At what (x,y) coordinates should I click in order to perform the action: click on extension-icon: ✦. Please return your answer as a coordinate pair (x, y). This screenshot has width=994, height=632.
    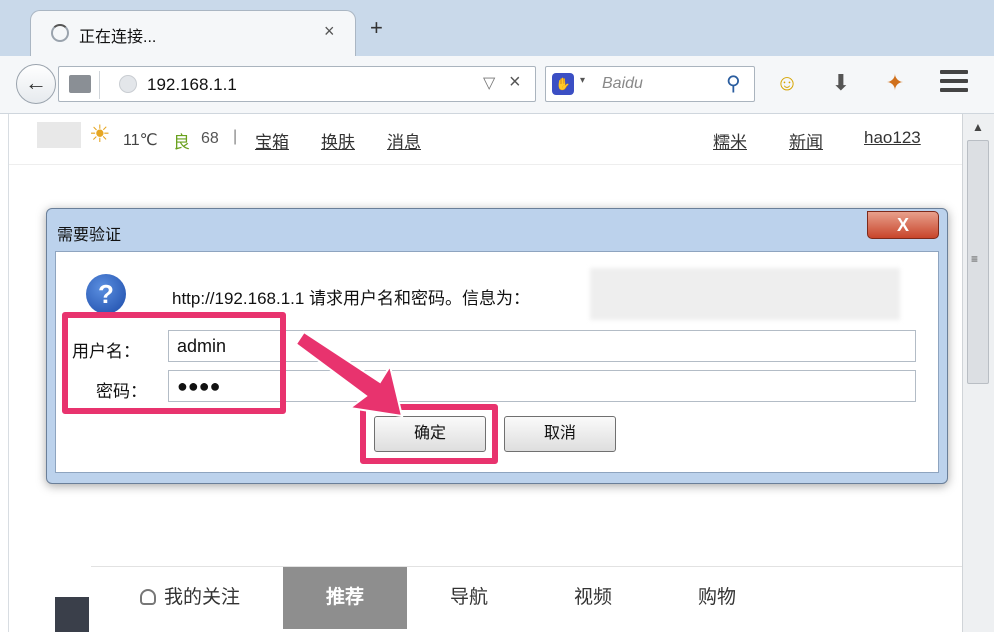
    Looking at the image, I should click on (895, 83).